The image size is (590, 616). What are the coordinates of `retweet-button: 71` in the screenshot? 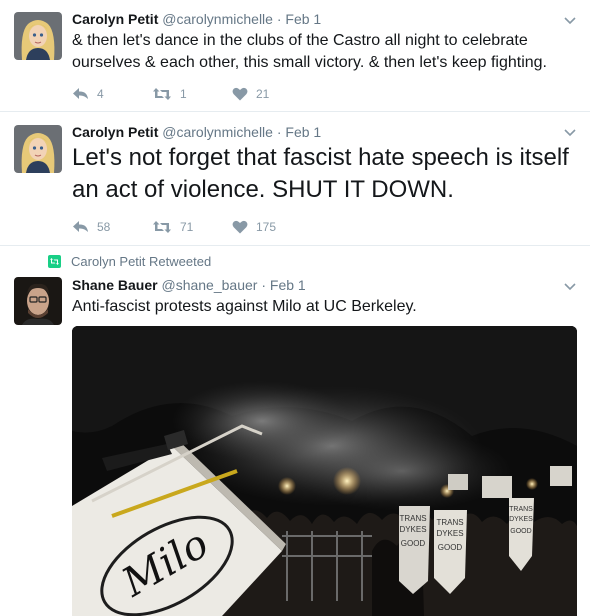 It's located at (192, 227).